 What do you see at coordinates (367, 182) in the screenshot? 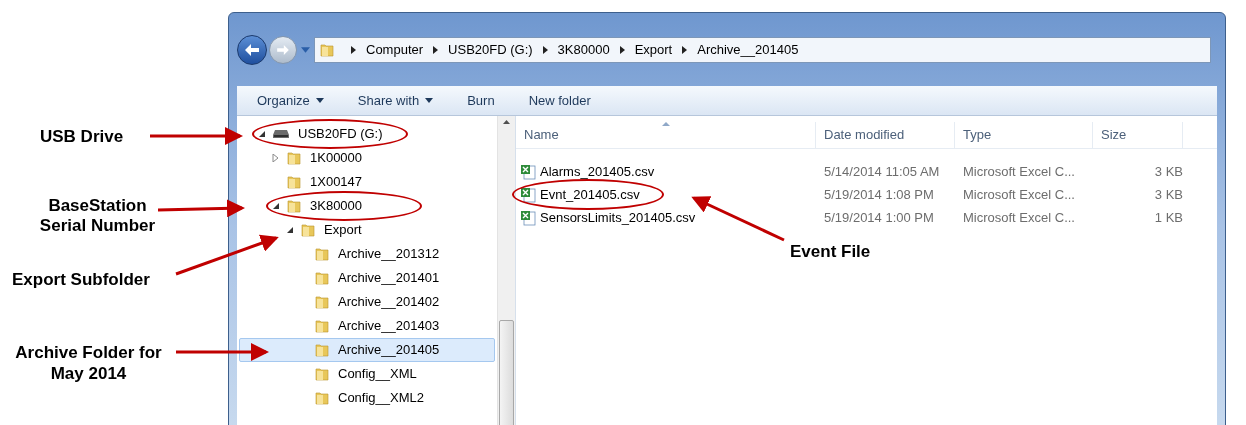
I see `tree-item: 1X00147` at bounding box center [367, 182].